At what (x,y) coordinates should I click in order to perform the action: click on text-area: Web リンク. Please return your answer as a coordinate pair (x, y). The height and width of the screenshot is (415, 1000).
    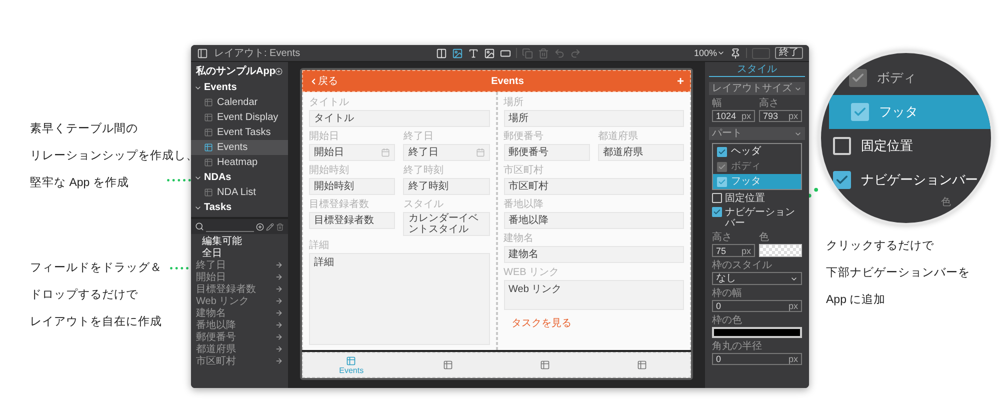
    Looking at the image, I should click on (594, 295).